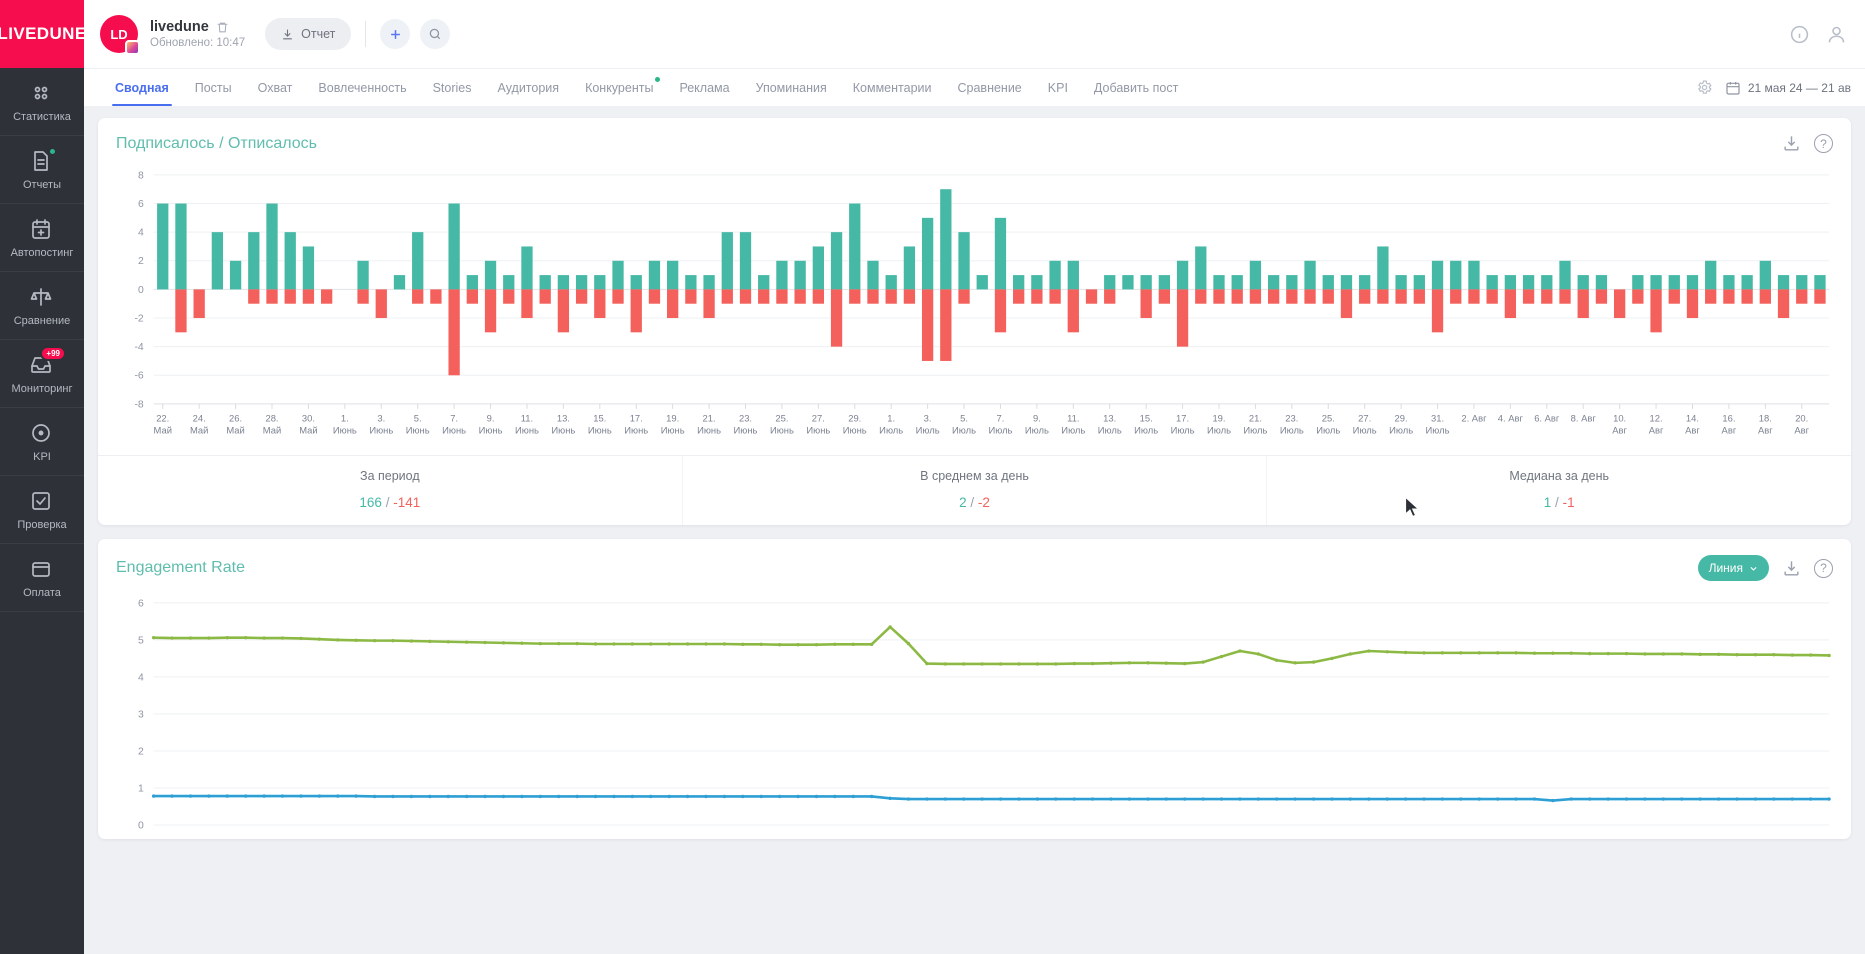 The height and width of the screenshot is (954, 1865). Describe the element at coordinates (275, 87) in the screenshot. I see `tab-3: Охват` at that location.